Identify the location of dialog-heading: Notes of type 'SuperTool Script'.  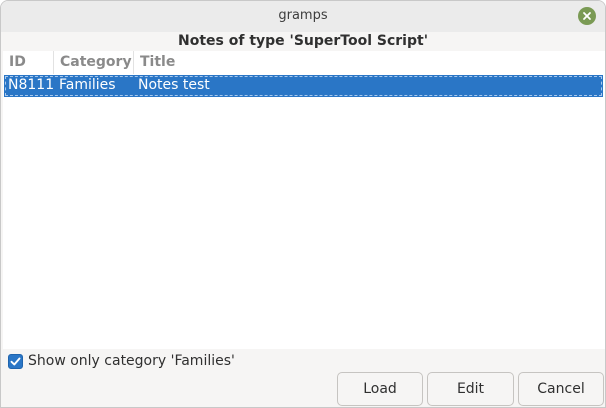
(303, 41).